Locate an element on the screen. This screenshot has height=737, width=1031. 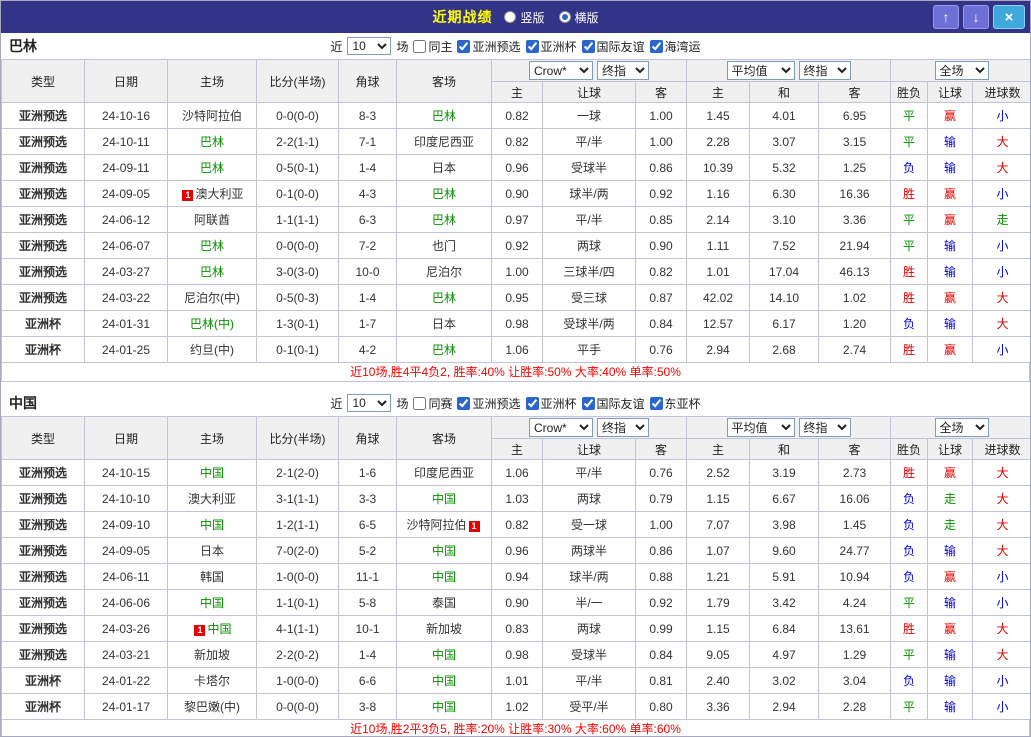
match-date: 24-09-05 is located at coordinates (126, 193).